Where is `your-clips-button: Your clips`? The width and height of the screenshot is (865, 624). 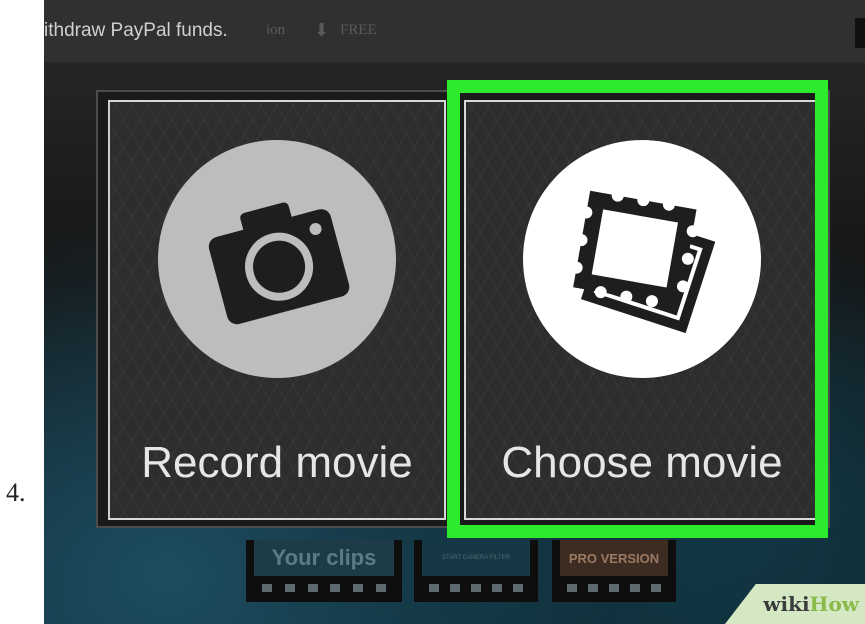 your-clips-button: Your clips is located at coordinates (324, 571).